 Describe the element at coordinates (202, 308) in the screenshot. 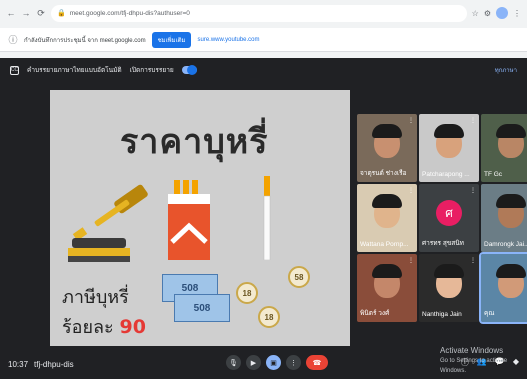

I see `bill-note: 508` at that location.